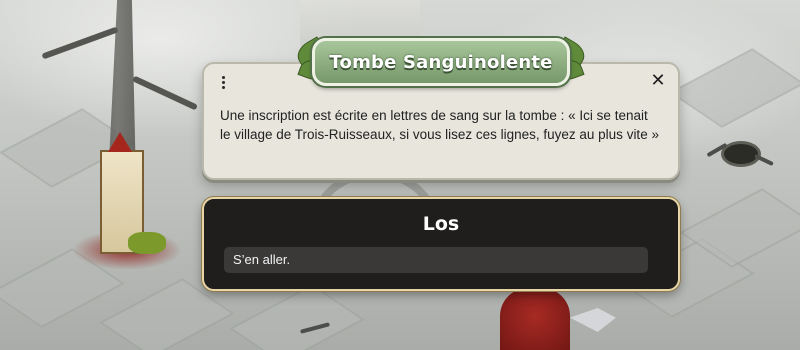 Image resolution: width=800 pixels, height=350 pixels. Describe the element at coordinates (658, 81) in the screenshot. I see `close-icon: ✕` at that location.